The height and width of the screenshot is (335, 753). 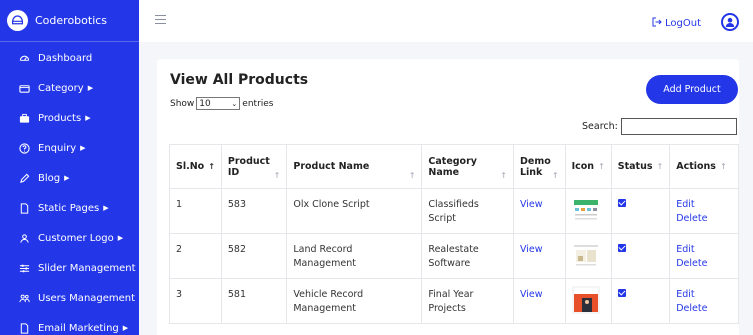 I want to click on user-avatar-icon, so click(x=730, y=22).